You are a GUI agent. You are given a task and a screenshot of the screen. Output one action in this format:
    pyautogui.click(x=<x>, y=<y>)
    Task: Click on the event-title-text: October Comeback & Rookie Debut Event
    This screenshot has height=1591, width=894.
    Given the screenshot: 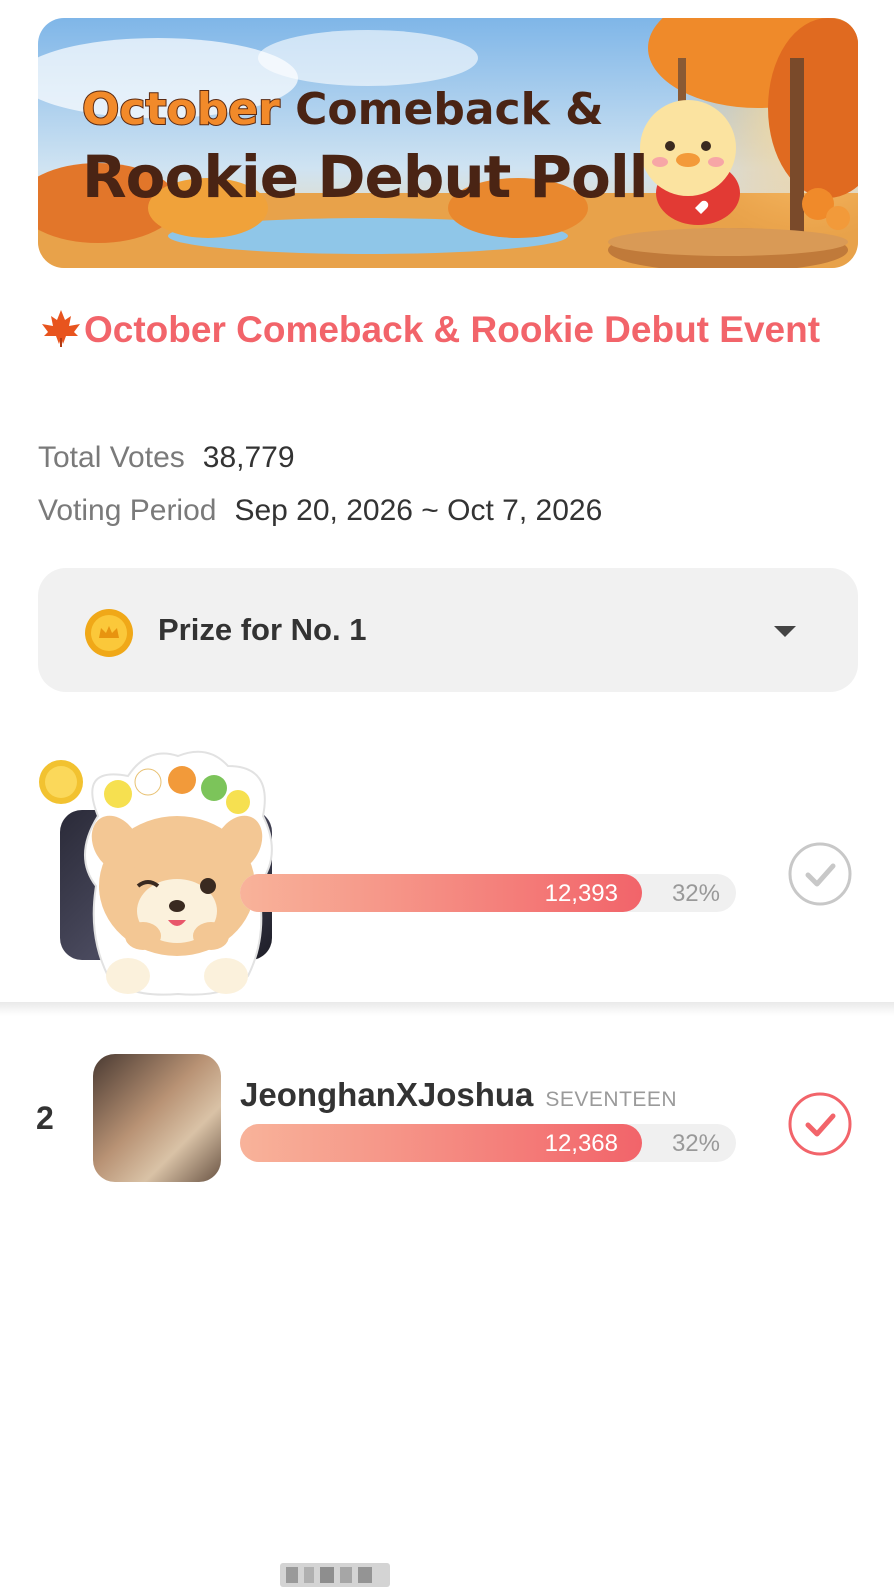 What is the action you would take?
    pyautogui.click(x=452, y=329)
    